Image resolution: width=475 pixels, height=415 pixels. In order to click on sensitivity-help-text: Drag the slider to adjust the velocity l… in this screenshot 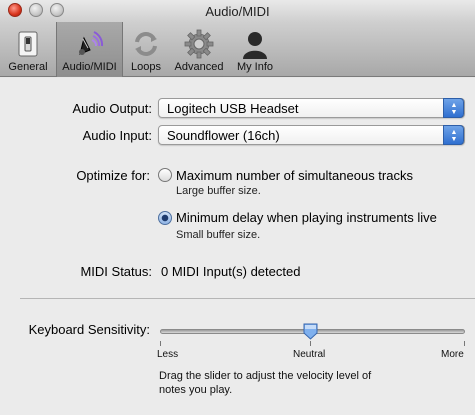, I will do `click(265, 383)`.